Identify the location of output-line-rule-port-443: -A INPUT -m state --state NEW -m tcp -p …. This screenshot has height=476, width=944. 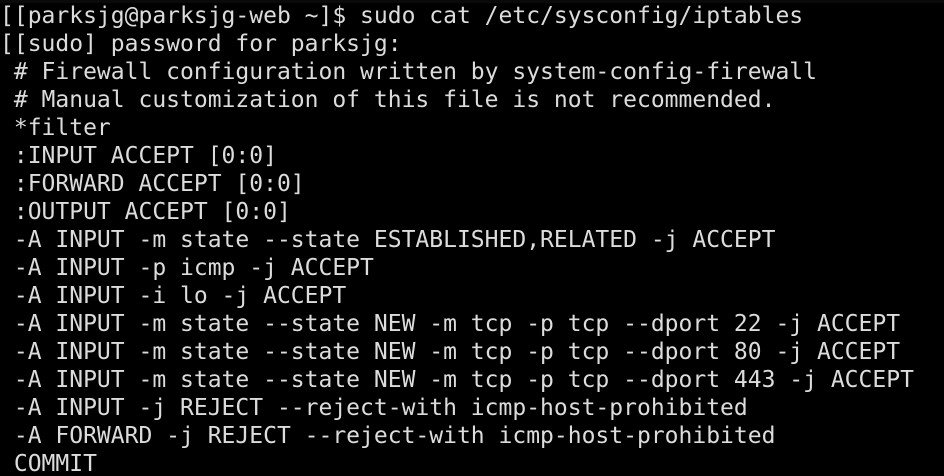
(457, 380).